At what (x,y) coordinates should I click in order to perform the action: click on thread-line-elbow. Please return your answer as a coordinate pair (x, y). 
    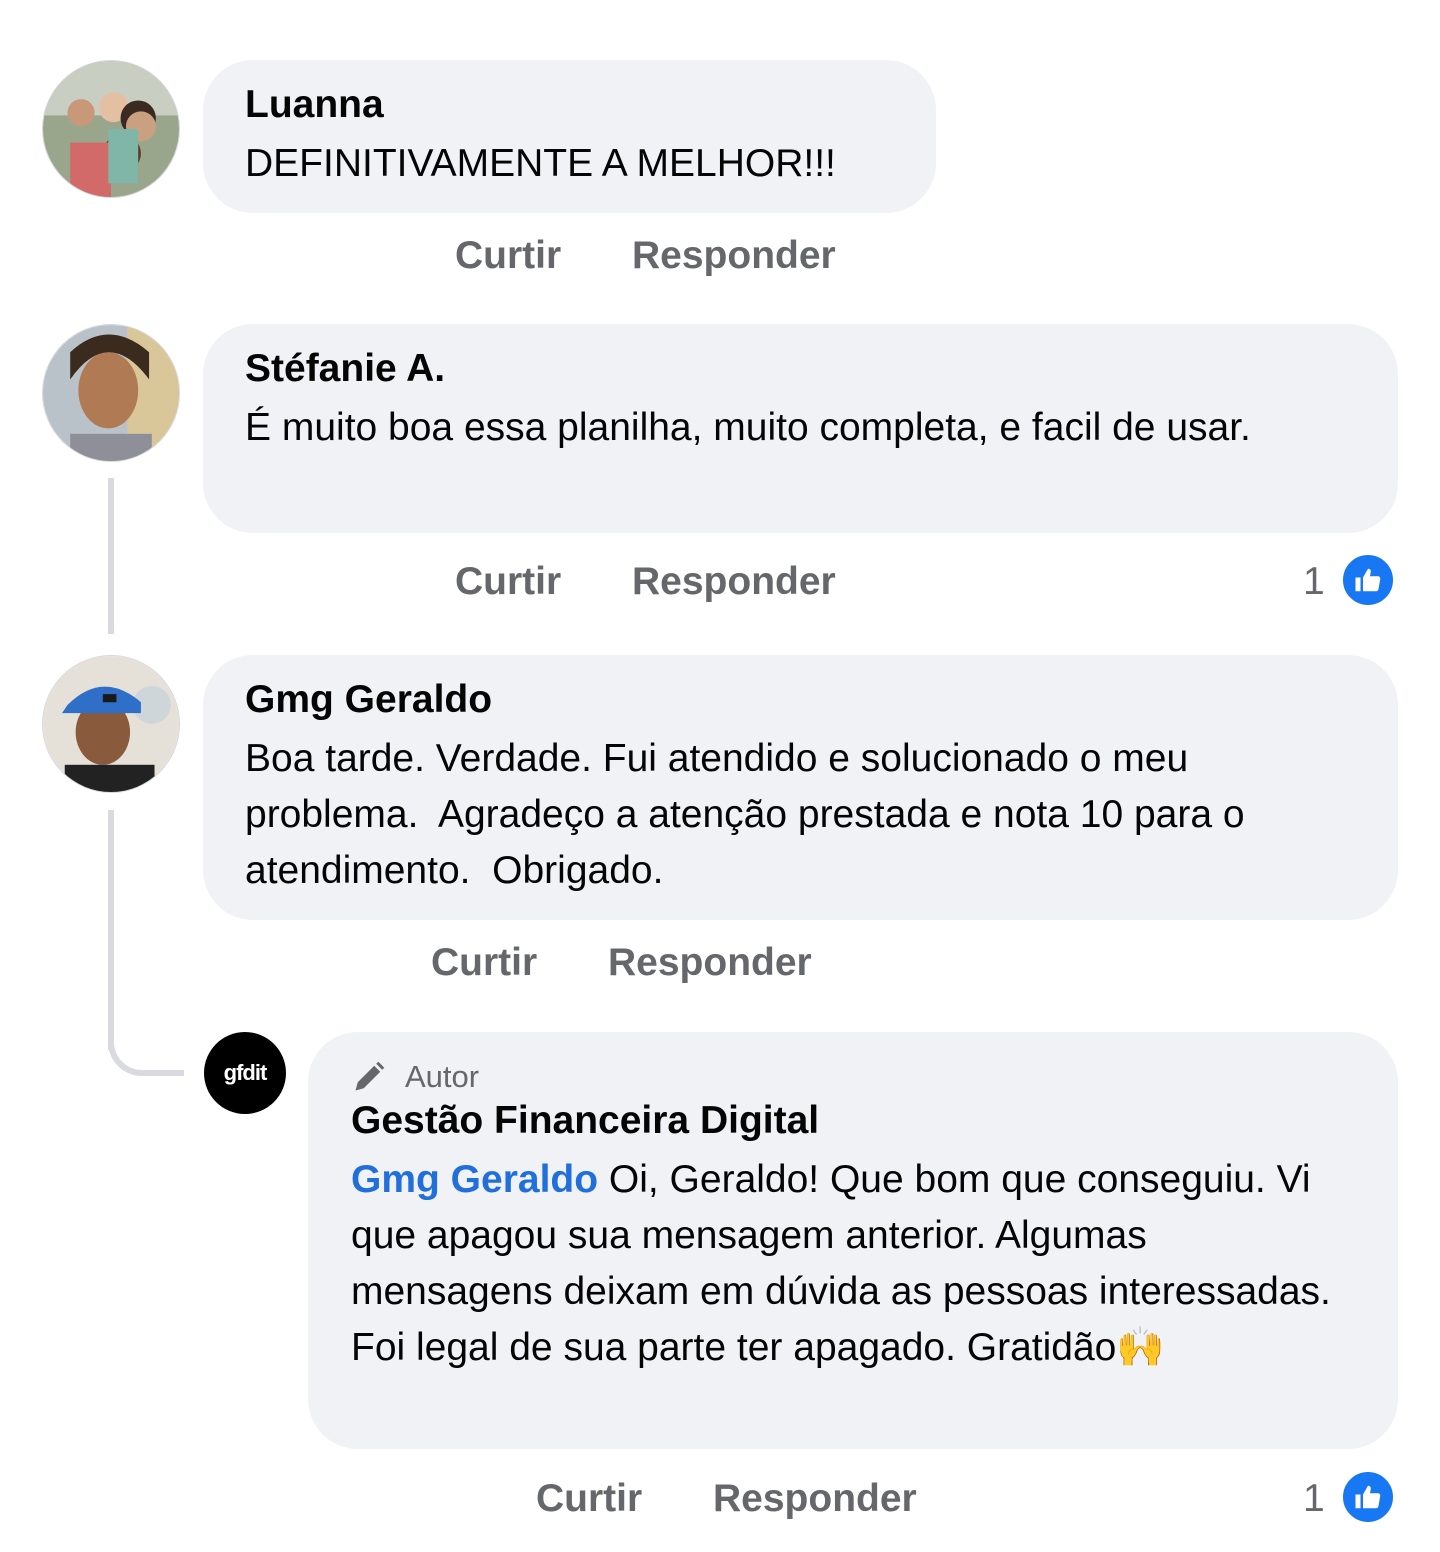
    Looking at the image, I should click on (146, 1043).